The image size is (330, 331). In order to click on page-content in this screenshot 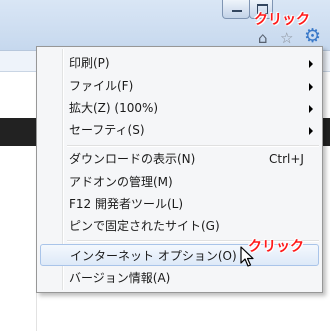, I will do `click(18, 238)`.